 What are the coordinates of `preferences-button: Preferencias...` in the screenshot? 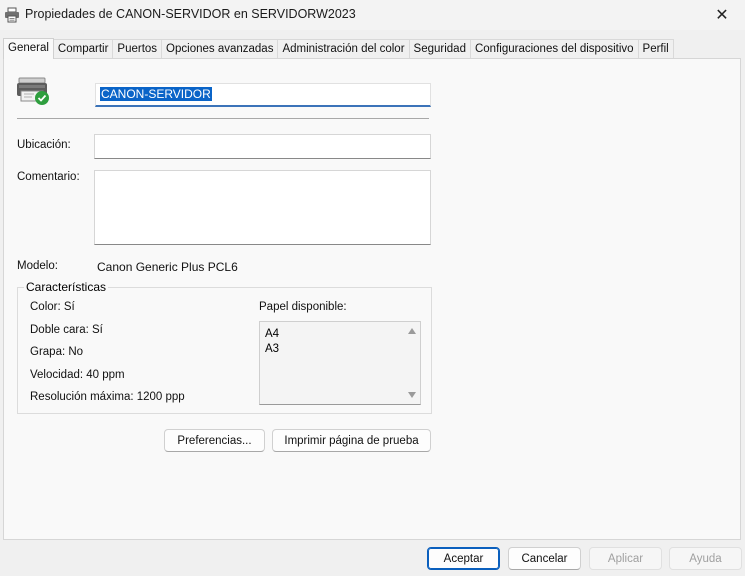 It's located at (214, 440).